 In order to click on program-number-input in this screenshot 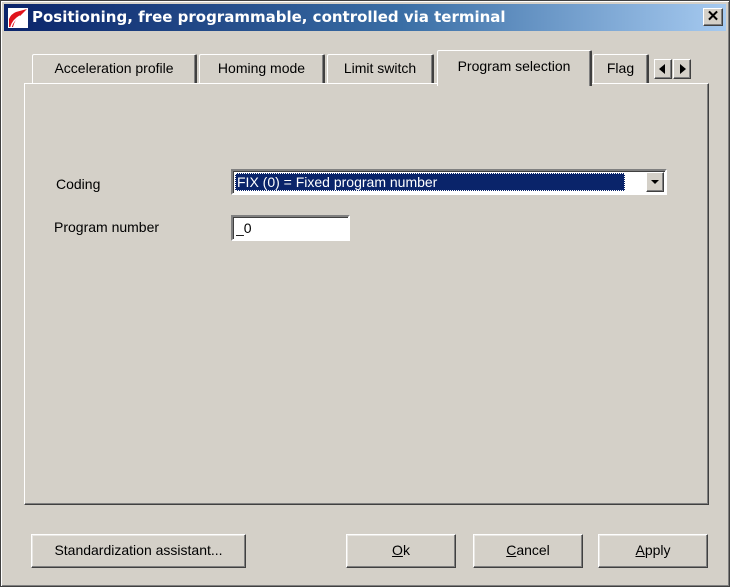, I will do `click(290, 228)`.